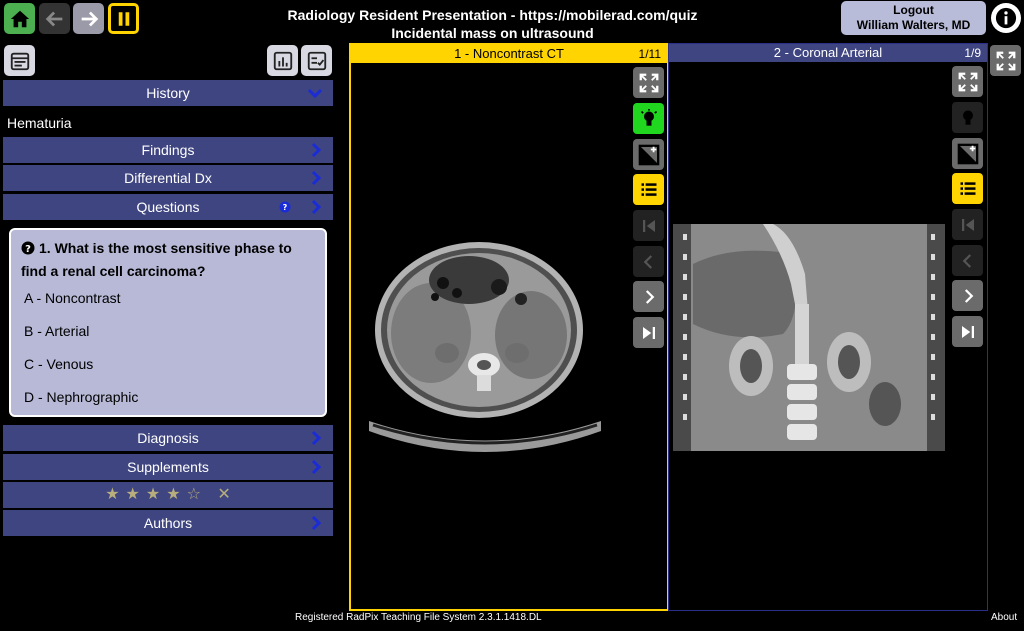 The height and width of the screenshot is (631, 1024). I want to click on arrow-left-icon, so click(53, 18).